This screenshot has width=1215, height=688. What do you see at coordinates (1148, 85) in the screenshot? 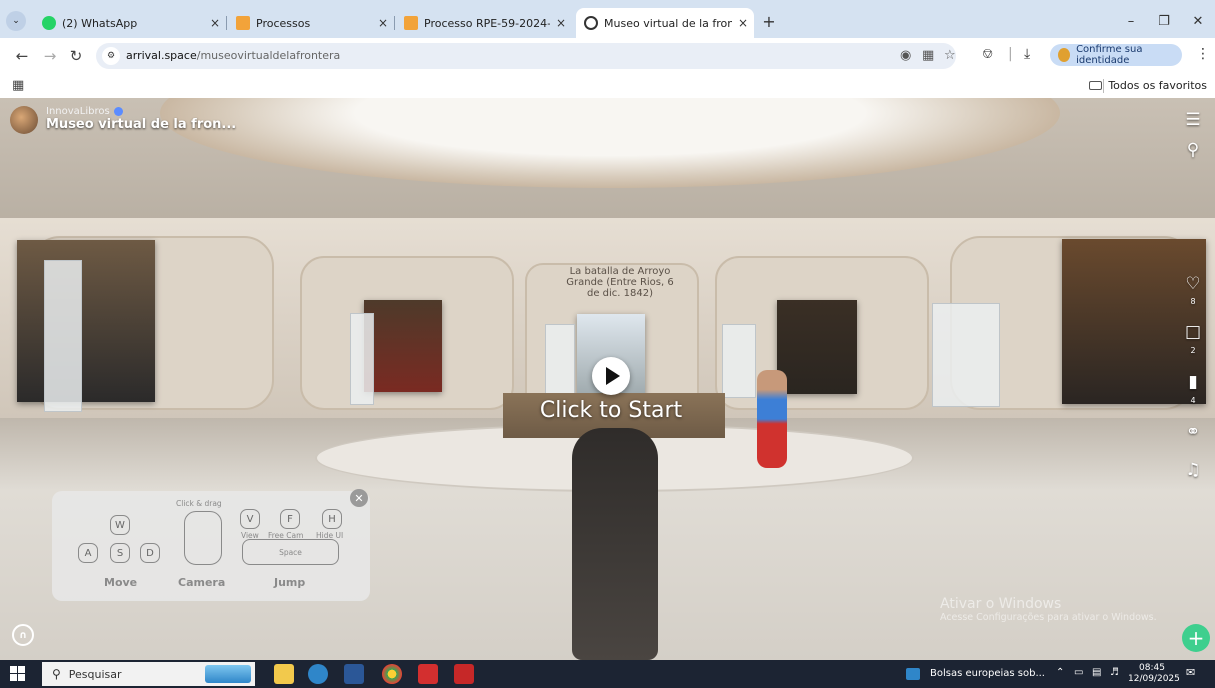
I see `all-bookmarks-folder: Todos os favoritos` at bounding box center [1148, 85].